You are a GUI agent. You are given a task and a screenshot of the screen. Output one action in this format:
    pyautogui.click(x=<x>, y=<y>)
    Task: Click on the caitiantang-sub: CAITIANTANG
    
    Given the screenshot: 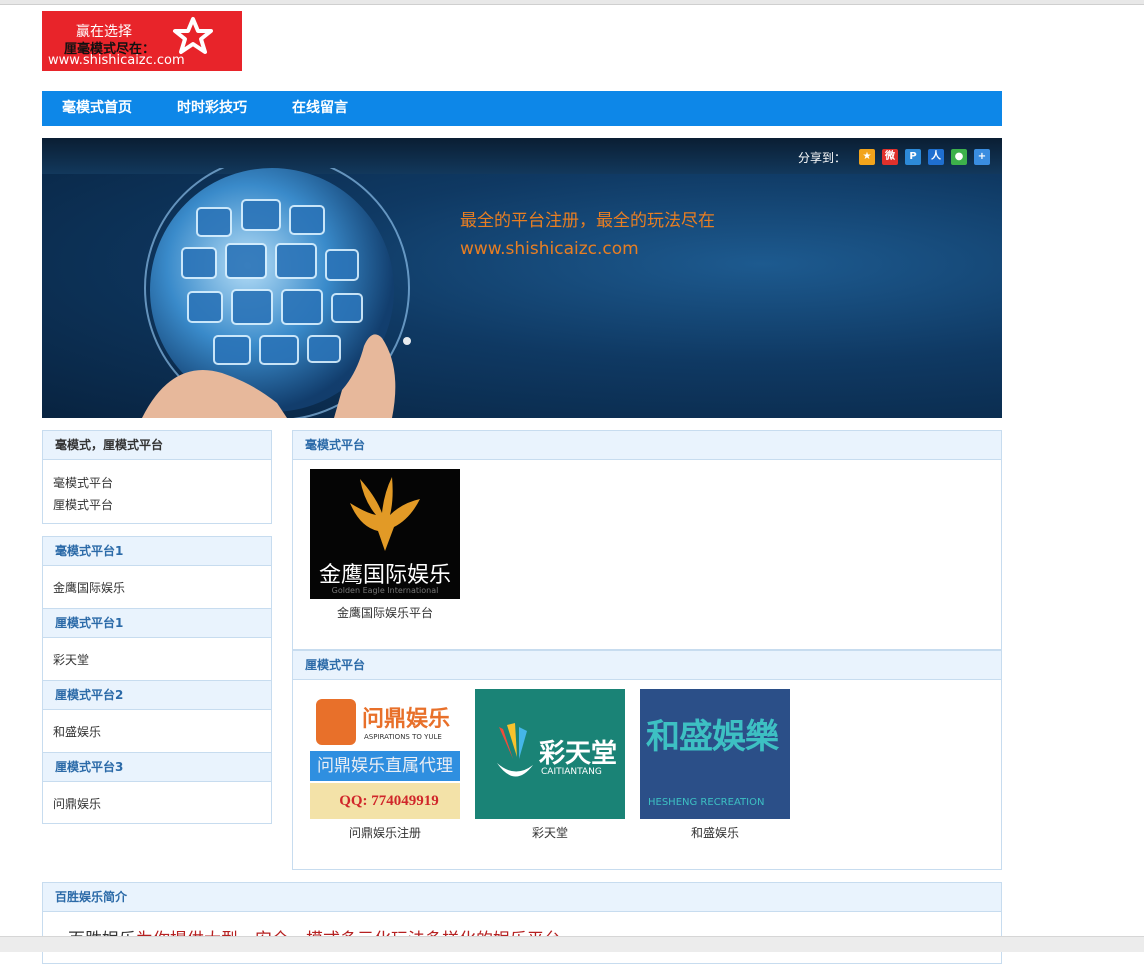 What is the action you would take?
    pyautogui.click(x=571, y=772)
    